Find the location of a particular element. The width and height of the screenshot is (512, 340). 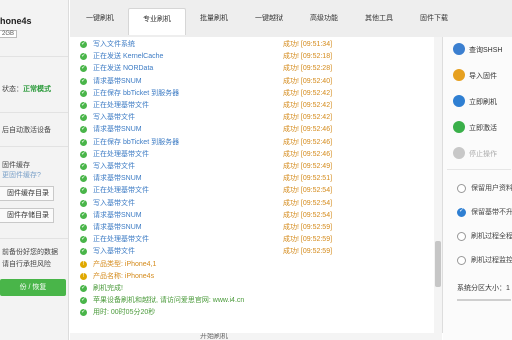

activate-icon is located at coordinates (459, 127).